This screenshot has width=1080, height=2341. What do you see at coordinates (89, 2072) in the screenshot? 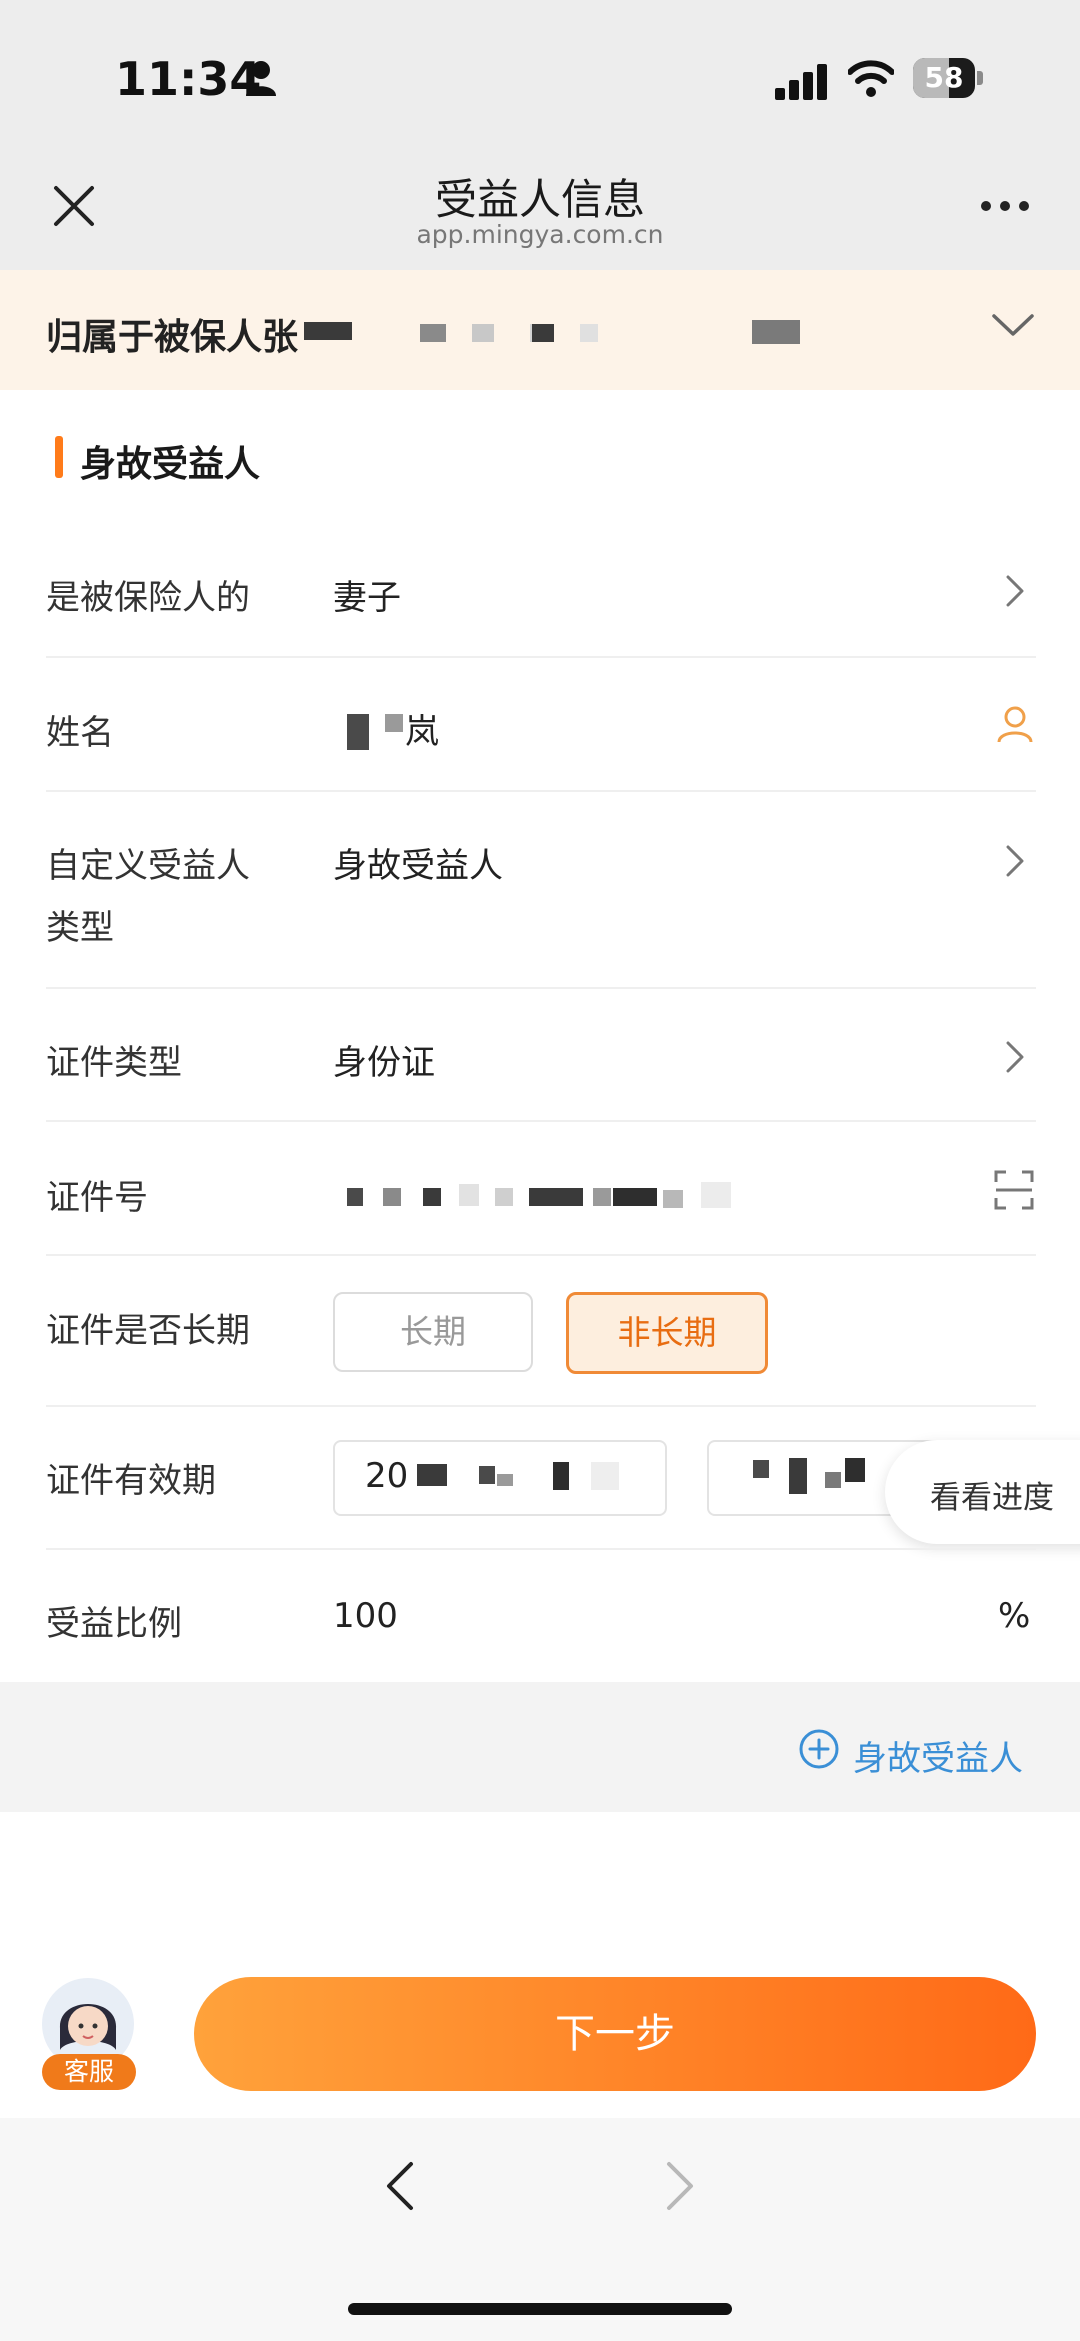
I see `customer-service-badge: 客服` at bounding box center [89, 2072].